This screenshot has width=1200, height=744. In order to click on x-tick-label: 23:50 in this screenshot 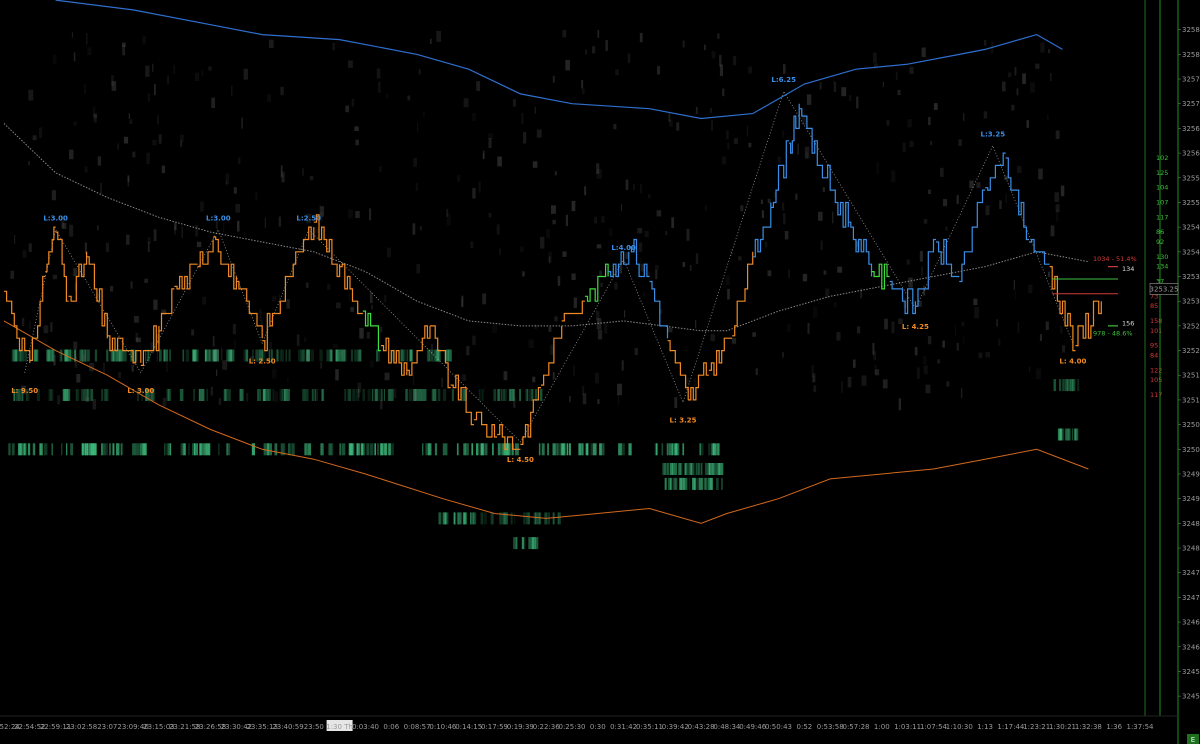, I will do `click(314, 727)`.